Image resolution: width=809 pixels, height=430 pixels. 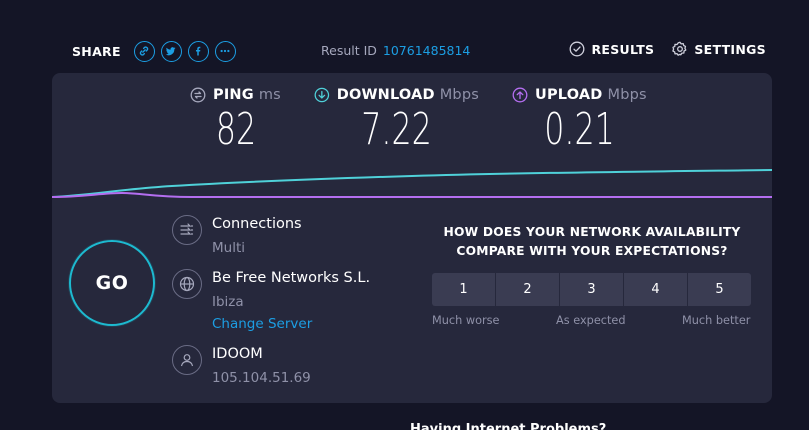 I want to click on ping-header: PING ms, so click(x=236, y=95).